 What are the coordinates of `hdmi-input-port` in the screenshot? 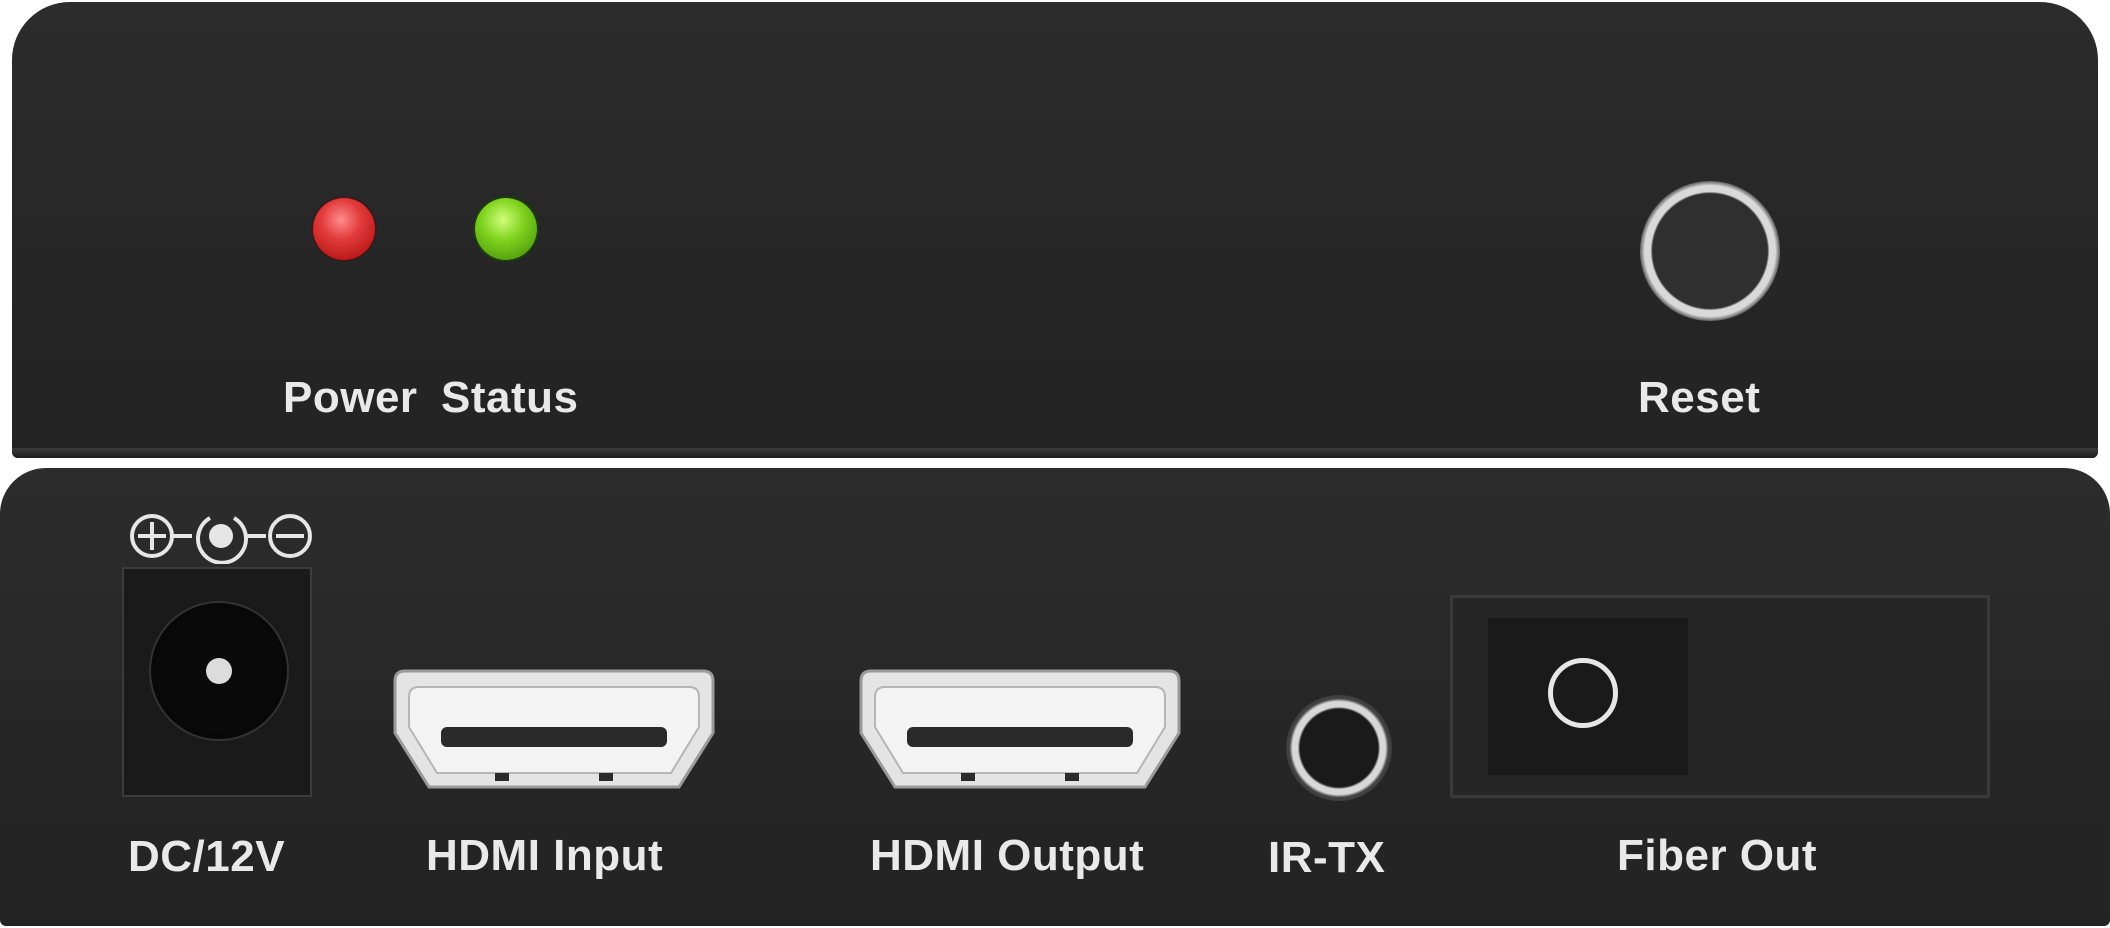 It's located at (554, 730).